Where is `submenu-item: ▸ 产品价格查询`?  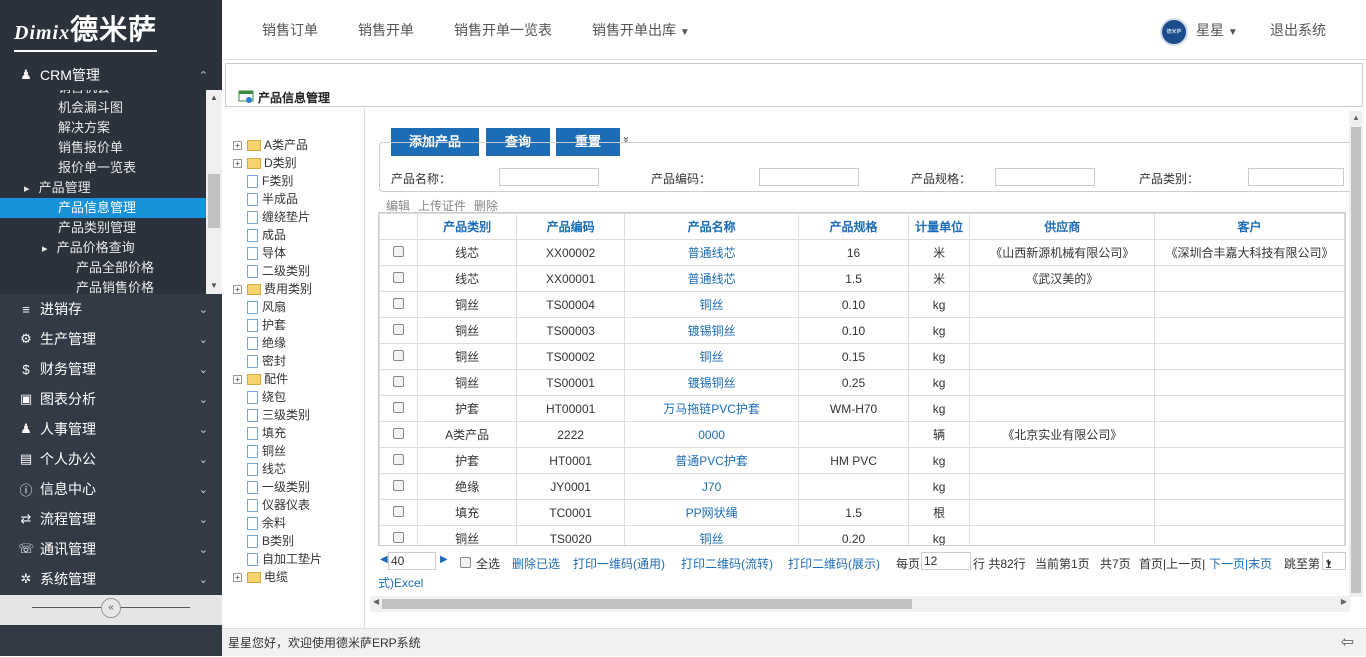
submenu-item: ▸ 产品价格查询 is located at coordinates (103, 248).